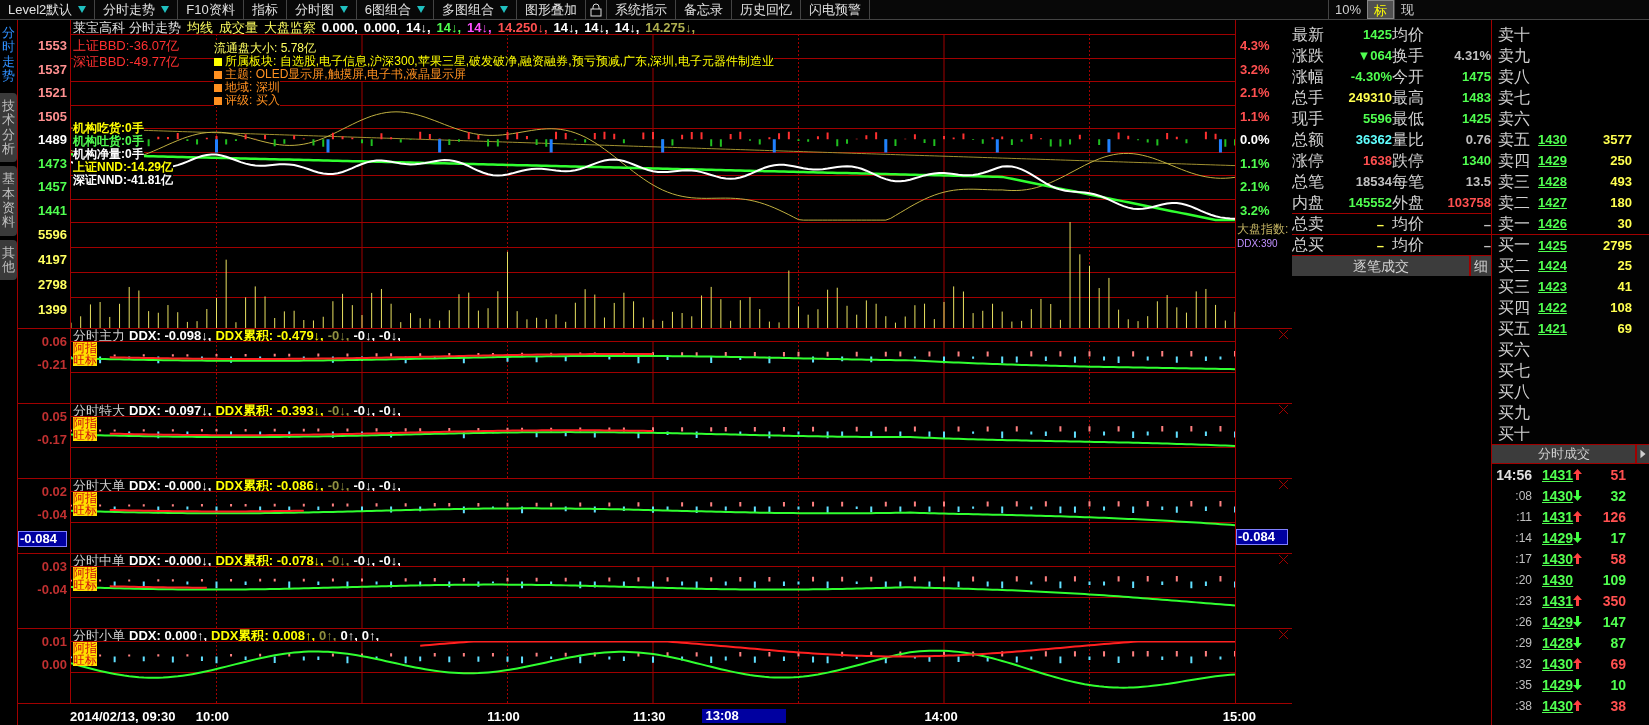 This screenshot has width=1649, height=725. I want to click on price-axis-label: 1537, so click(52, 69).